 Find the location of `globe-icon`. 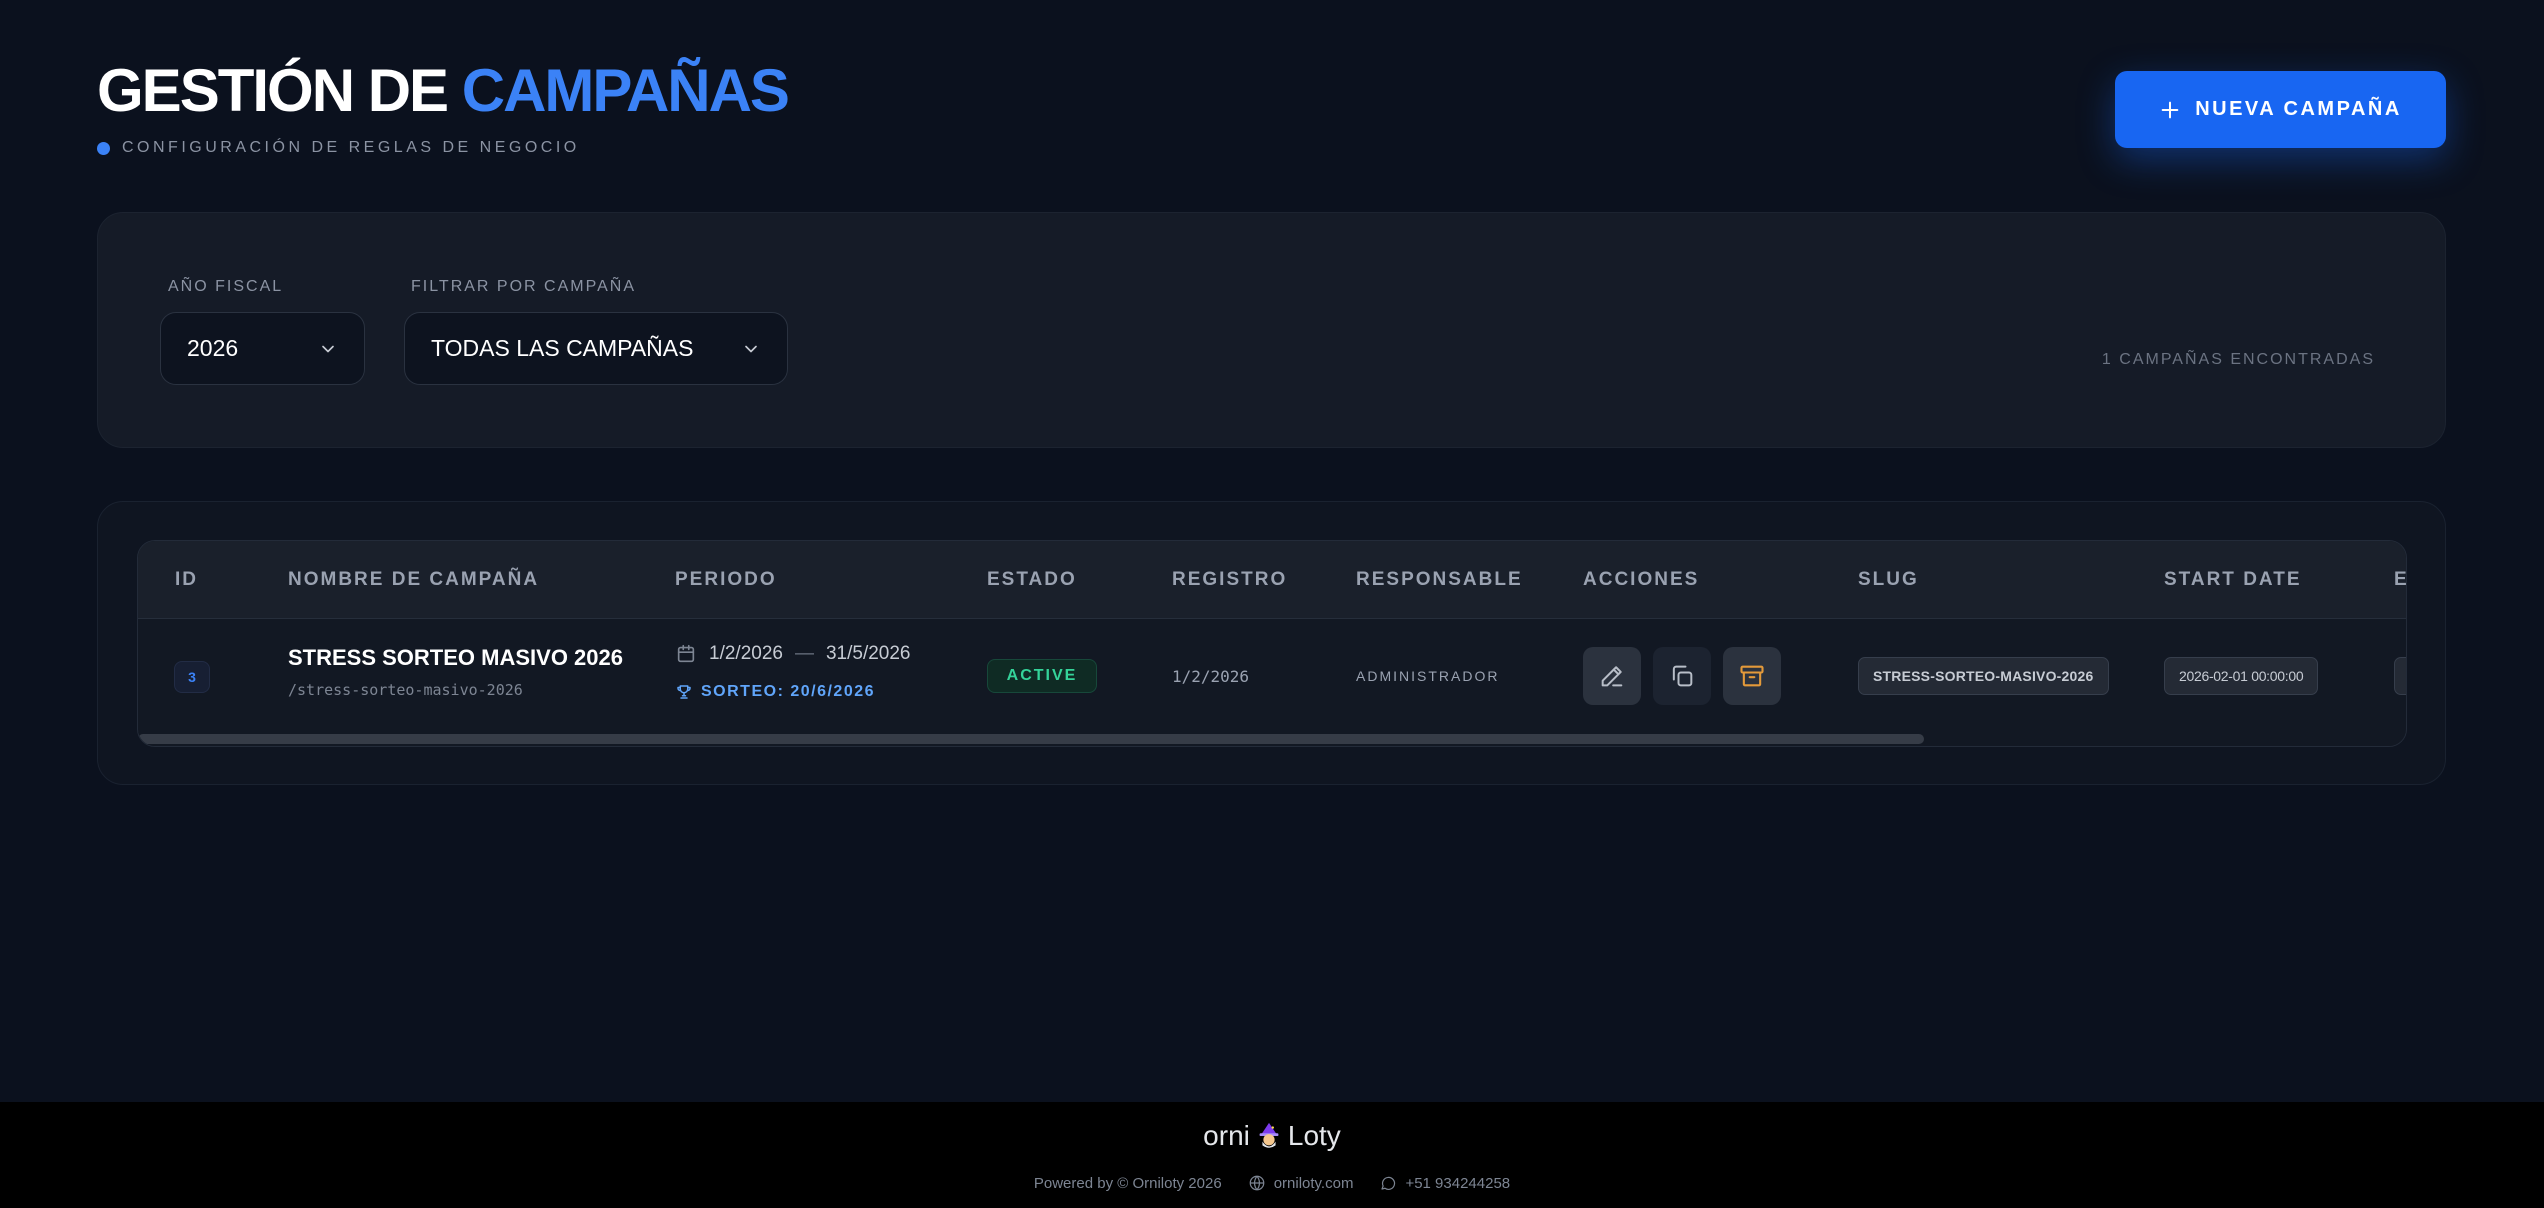

globe-icon is located at coordinates (1257, 1183).